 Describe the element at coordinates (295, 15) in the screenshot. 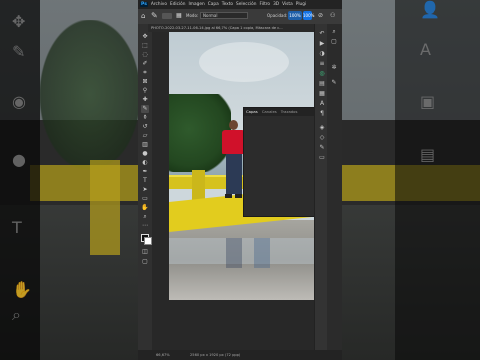

I see `opacity-chip: 100%` at that location.